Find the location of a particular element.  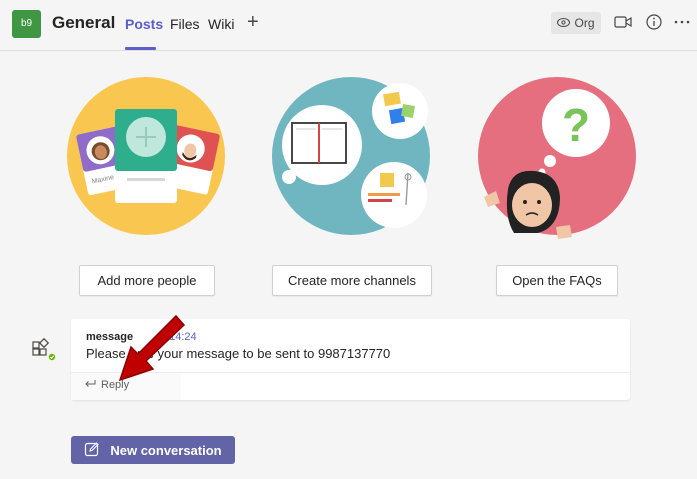

new-conversation-label: New conversation is located at coordinates (166, 450).